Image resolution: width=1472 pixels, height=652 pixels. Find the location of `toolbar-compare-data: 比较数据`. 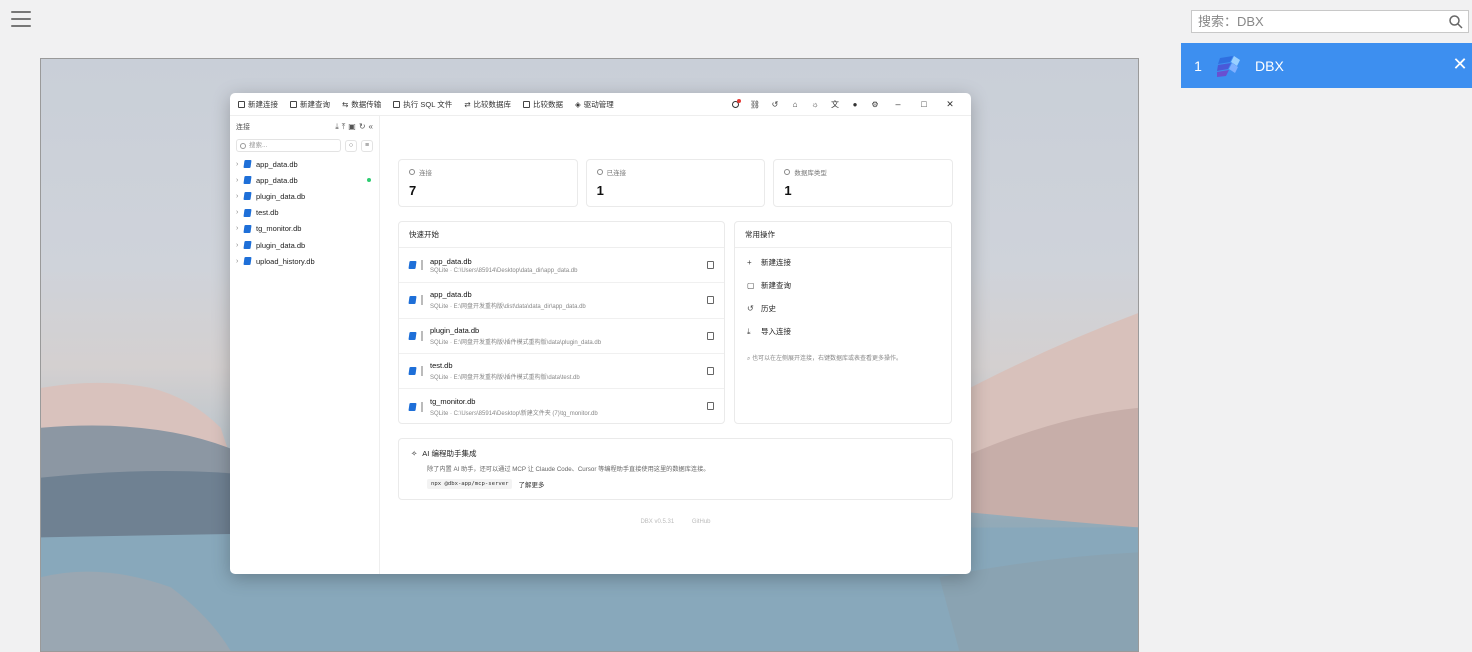

toolbar-compare-data: 比较数据 is located at coordinates (543, 104).